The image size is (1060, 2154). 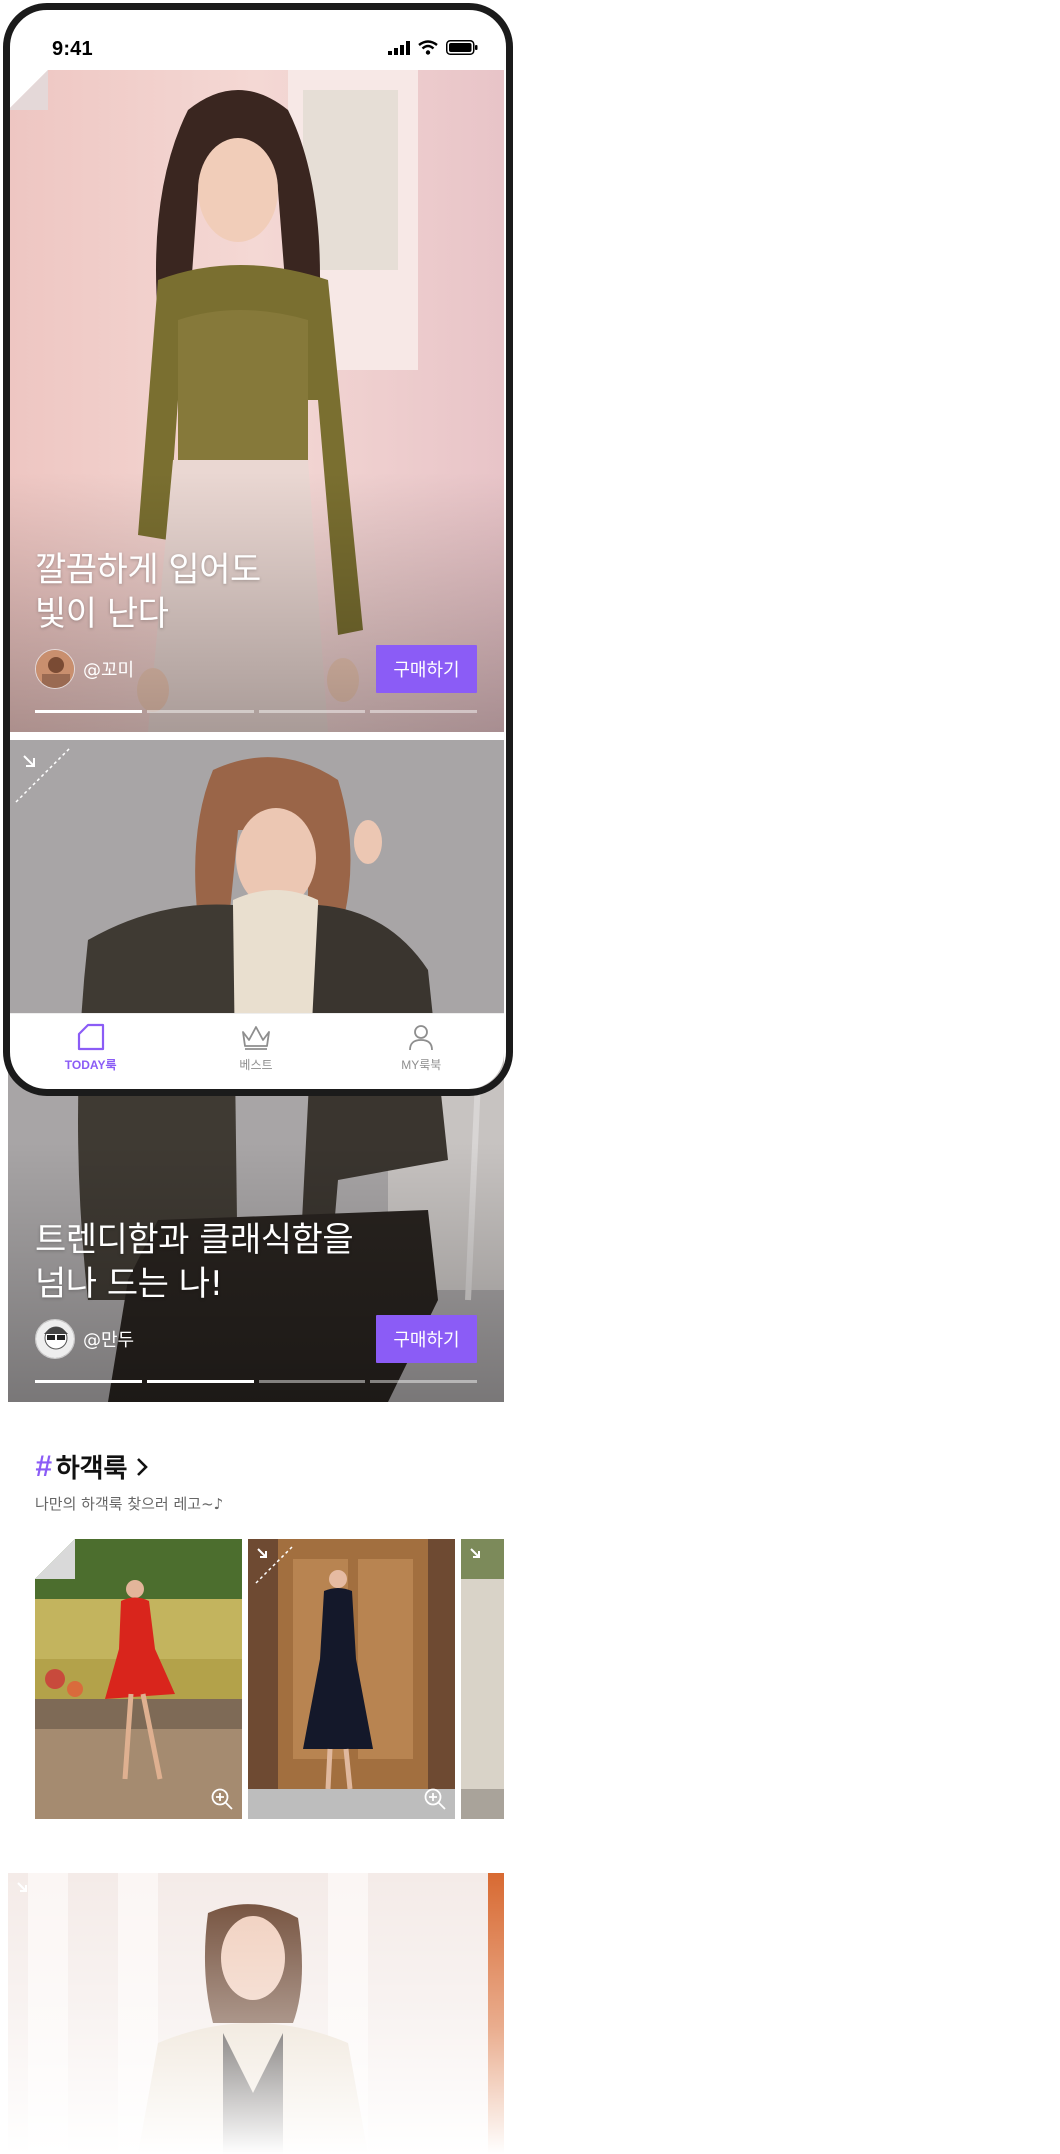 I want to click on crown-icon, so click(x=256, y=1038).